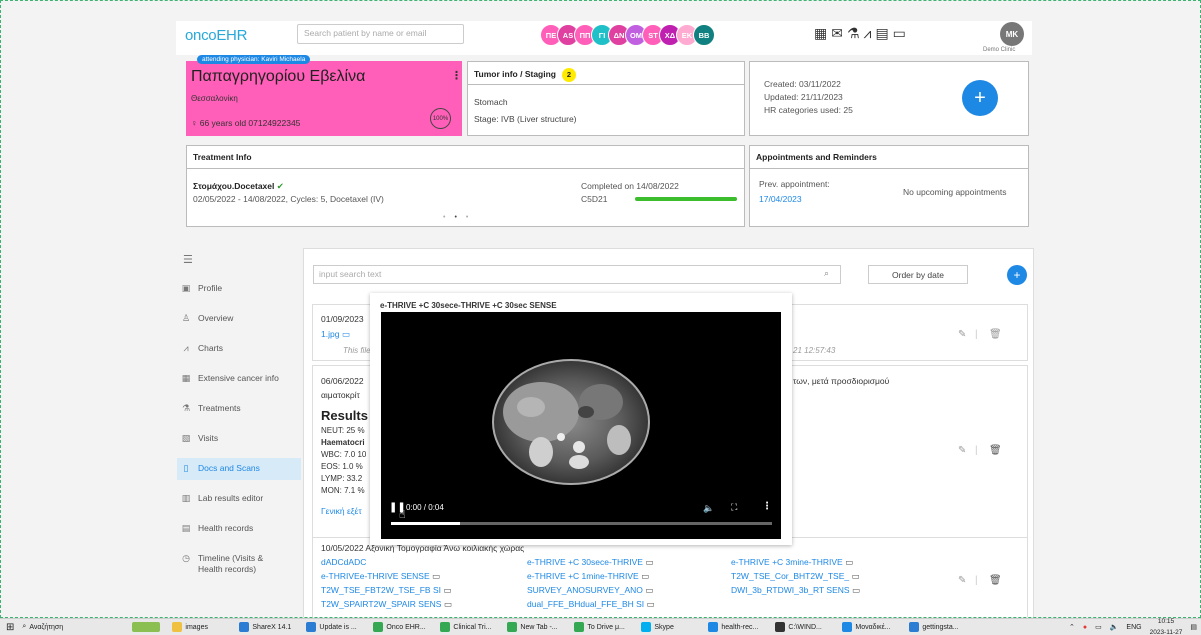 Image resolution: width=1201 pixels, height=635 pixels. Describe the element at coordinates (581, 523) in the screenshot. I see `video-seek-bar` at that location.